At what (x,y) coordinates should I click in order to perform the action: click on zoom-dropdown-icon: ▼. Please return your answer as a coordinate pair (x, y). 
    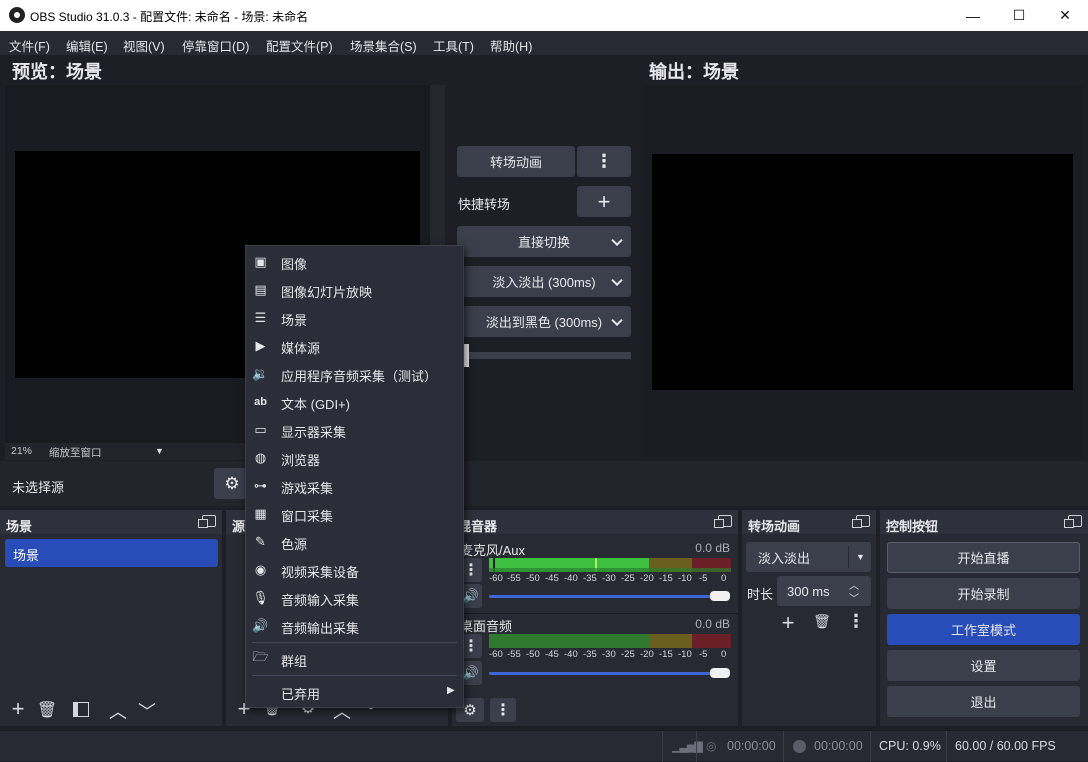
    Looking at the image, I should click on (159, 451).